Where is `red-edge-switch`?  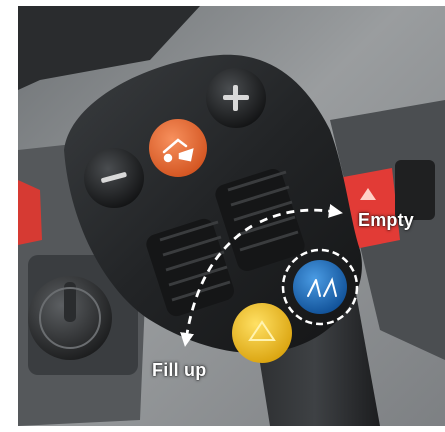 red-edge-switch is located at coordinates (30, 212).